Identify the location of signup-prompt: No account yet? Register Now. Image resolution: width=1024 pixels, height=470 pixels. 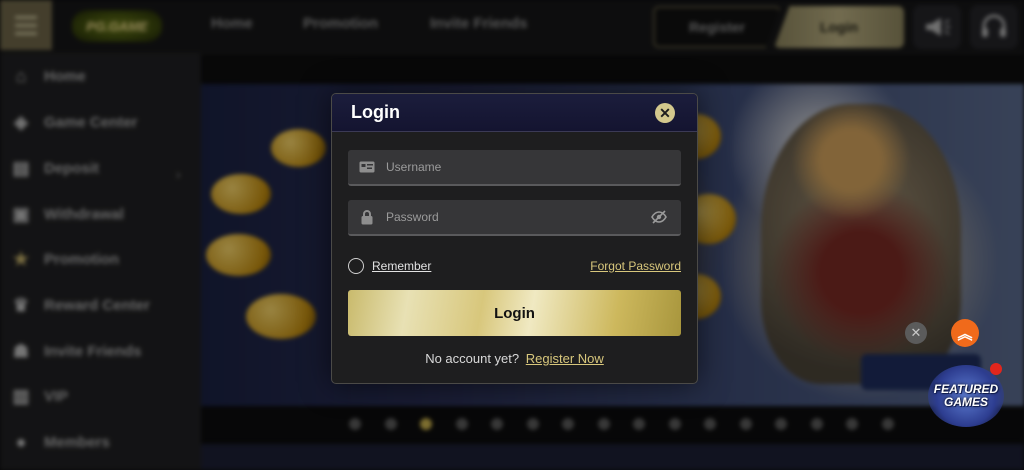
(514, 358).